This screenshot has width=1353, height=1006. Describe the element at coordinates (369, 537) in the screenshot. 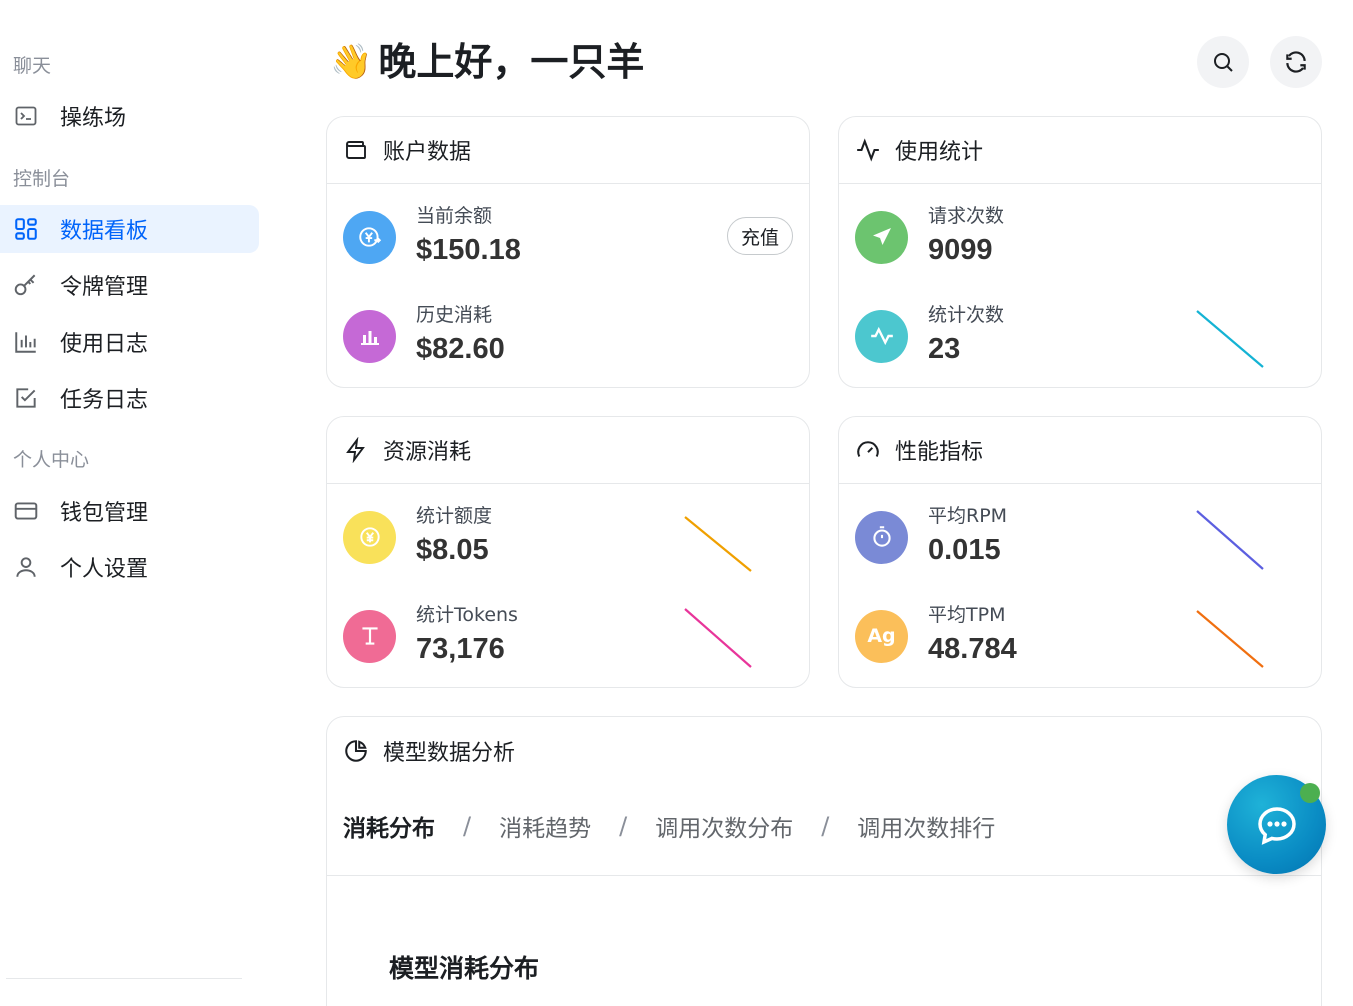

I see `coin-icon` at that location.